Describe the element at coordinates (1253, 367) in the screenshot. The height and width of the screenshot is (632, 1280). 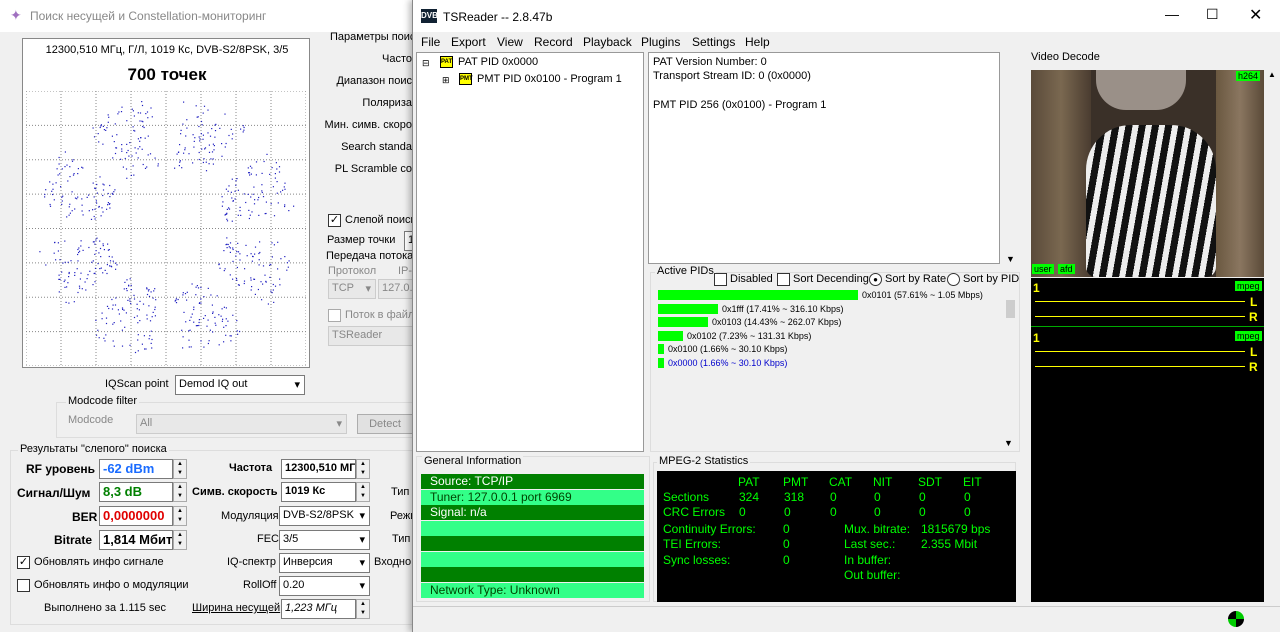
I see `audio2-right-label: R` at that location.